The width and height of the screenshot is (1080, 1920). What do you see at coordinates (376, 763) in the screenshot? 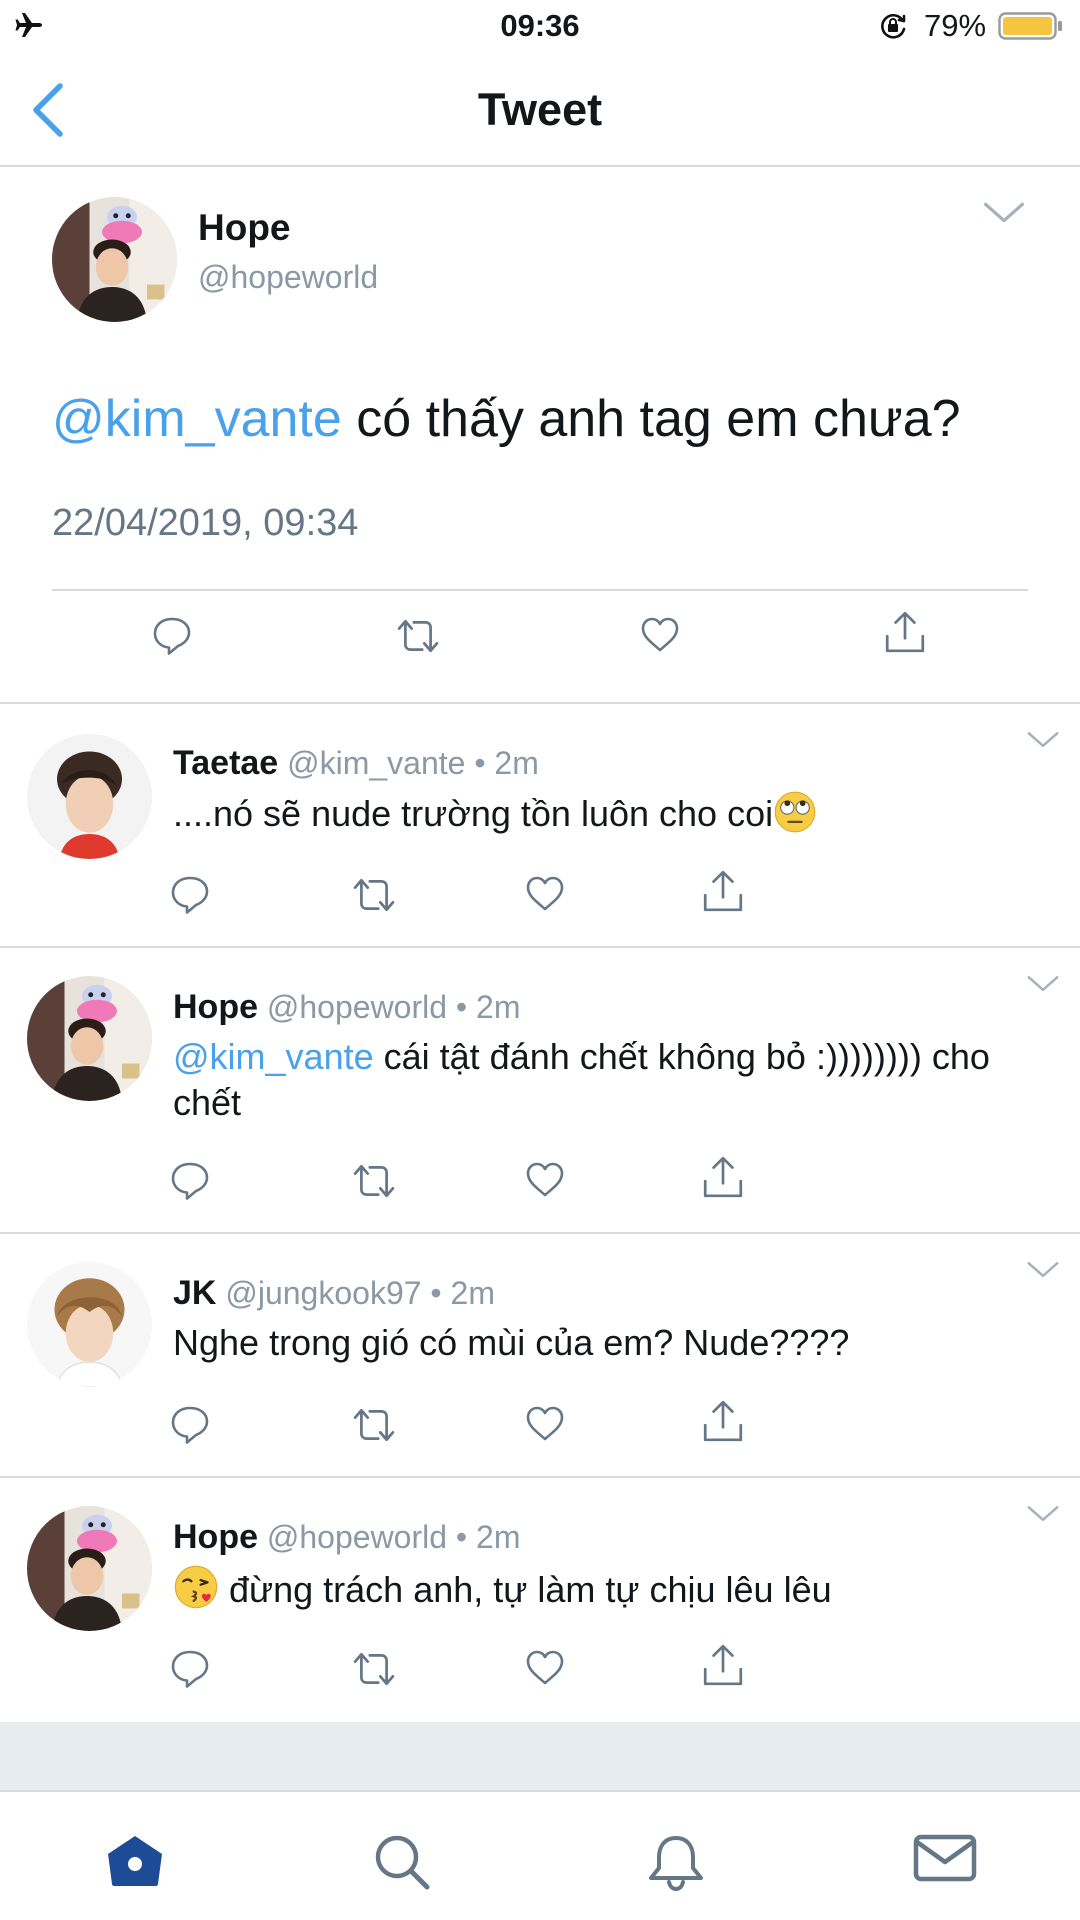
I see `author-handle: @kim_vante` at bounding box center [376, 763].